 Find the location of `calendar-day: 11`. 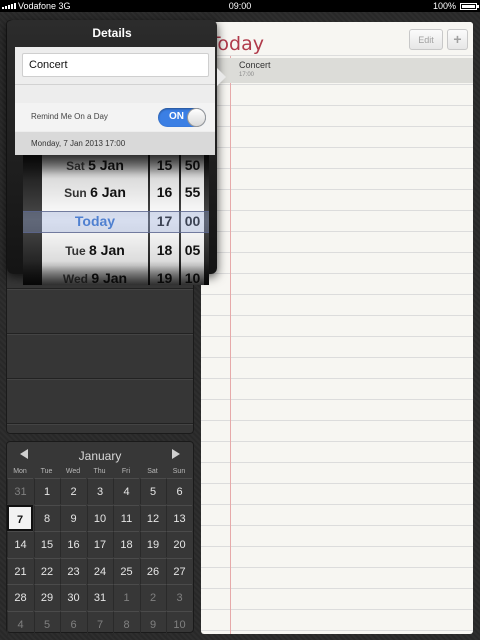

calendar-day: 11 is located at coordinates (126, 517).